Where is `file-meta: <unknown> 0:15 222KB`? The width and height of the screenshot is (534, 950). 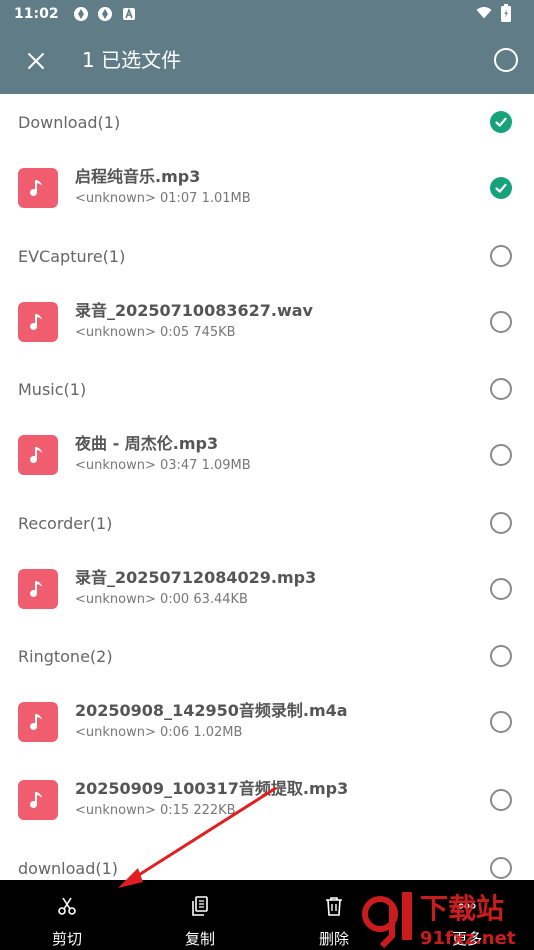
file-meta: <unknown> 0:15 222KB is located at coordinates (155, 810).